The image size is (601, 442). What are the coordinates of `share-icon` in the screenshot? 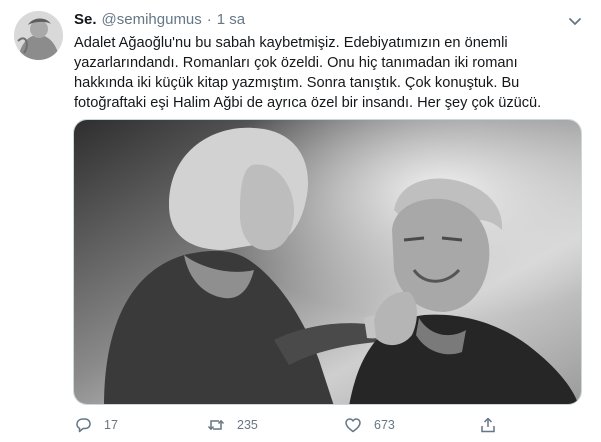 It's located at (488, 425).